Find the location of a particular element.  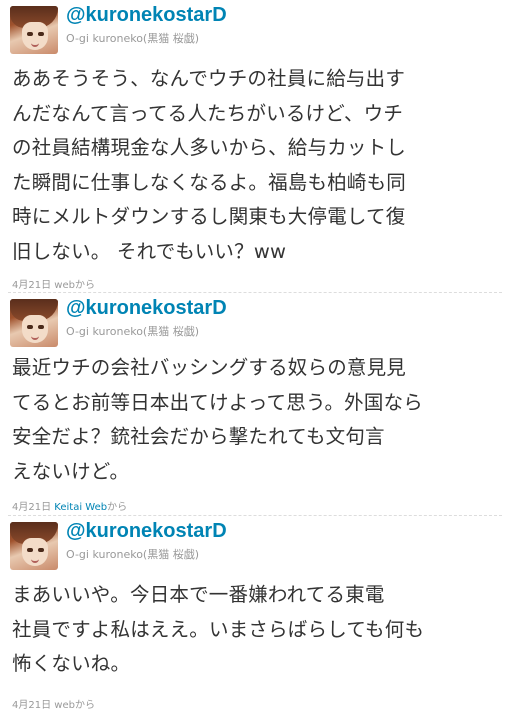

tweet-line: 社員ですよ私はええ。いまさらばらしても何も is located at coordinates (218, 629).